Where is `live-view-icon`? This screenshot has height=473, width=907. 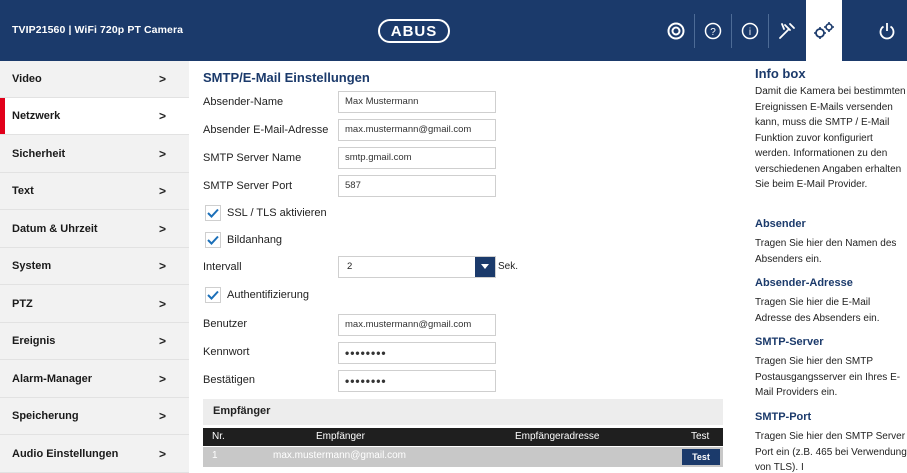
live-view-icon is located at coordinates (676, 30).